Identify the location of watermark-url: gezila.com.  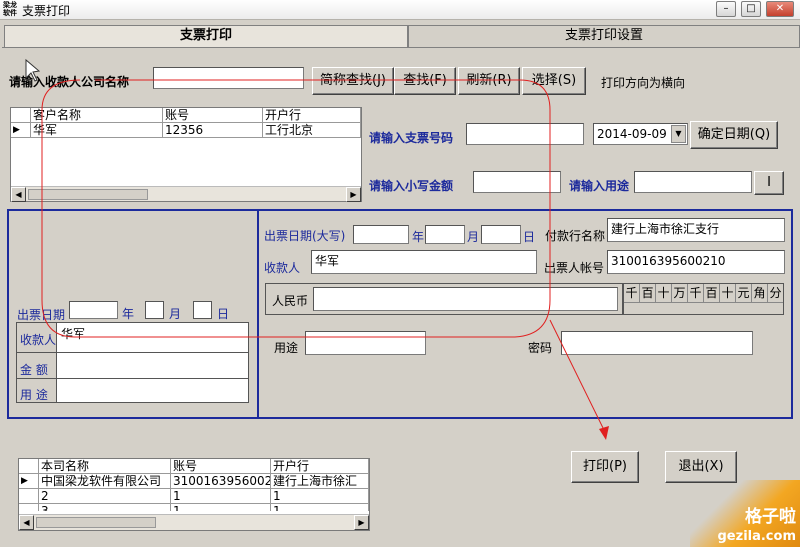
(757, 536).